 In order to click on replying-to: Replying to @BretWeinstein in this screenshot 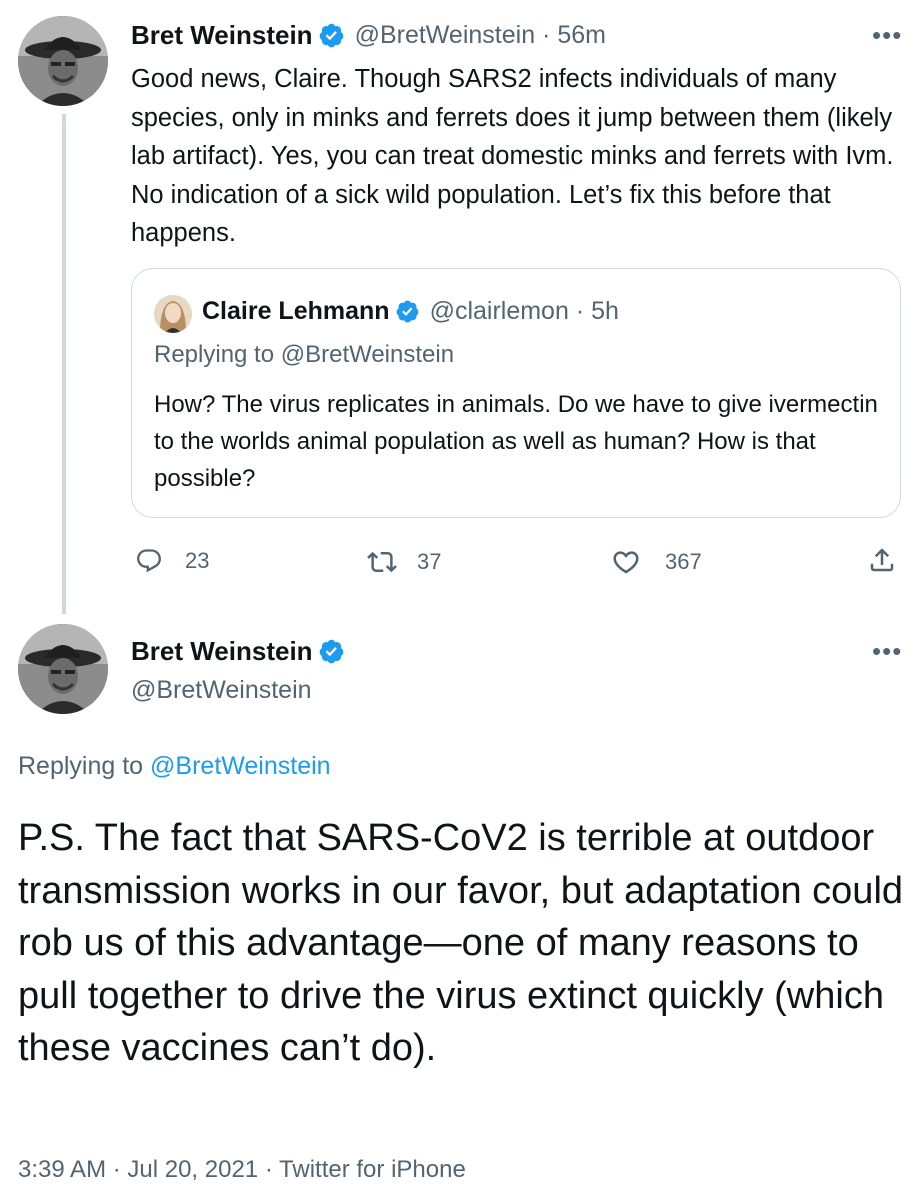, I will do `click(174, 766)`.